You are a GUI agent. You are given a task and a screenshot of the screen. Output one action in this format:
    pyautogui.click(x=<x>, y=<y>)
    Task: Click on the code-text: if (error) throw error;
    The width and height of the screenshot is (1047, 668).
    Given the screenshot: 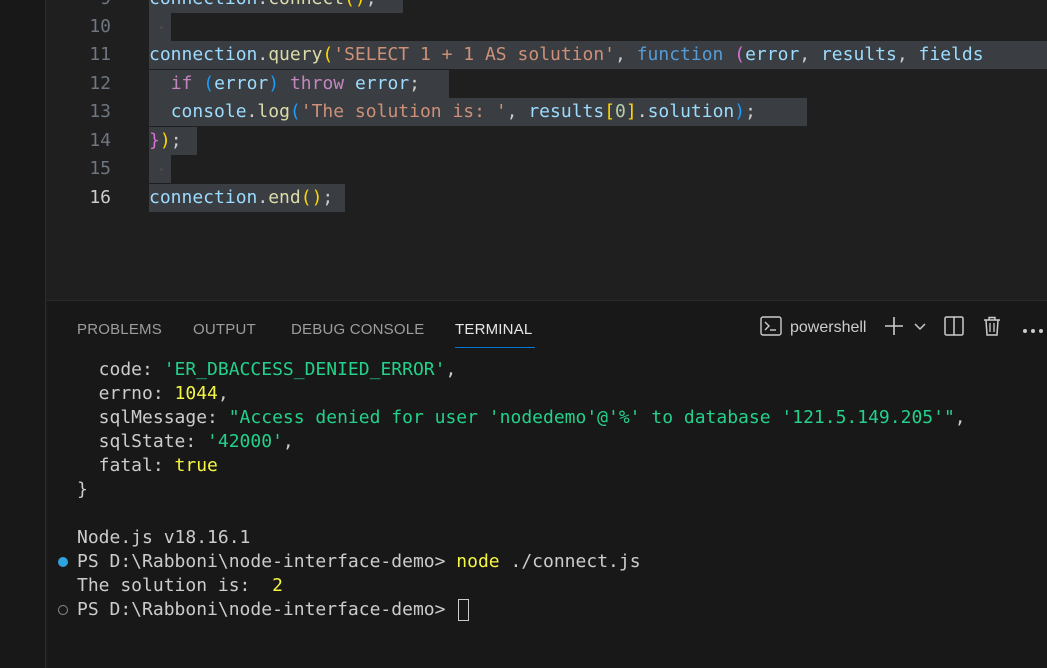 What is the action you would take?
    pyautogui.click(x=295, y=83)
    